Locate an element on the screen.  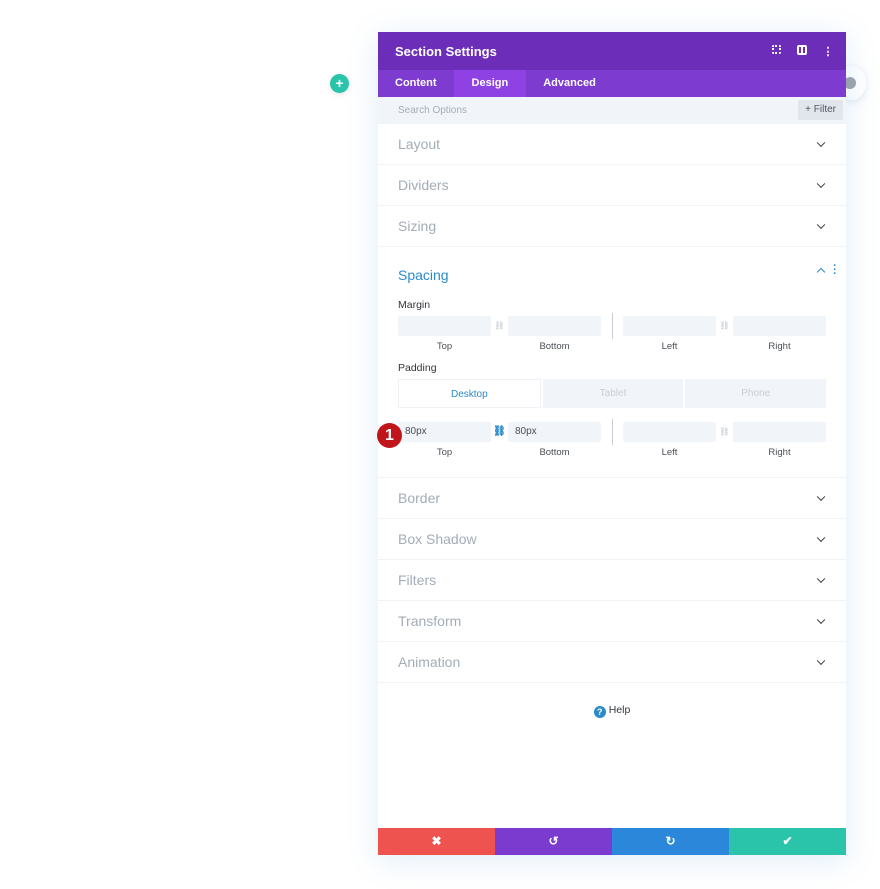
margin-left-input is located at coordinates (669, 326).